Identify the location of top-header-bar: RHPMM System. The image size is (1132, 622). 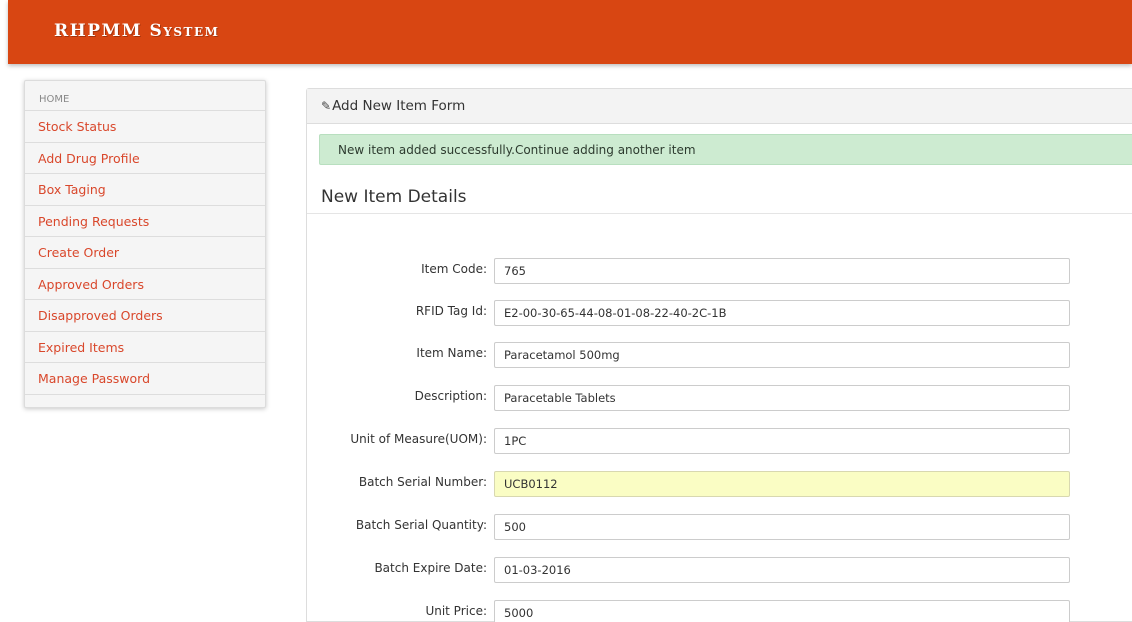
(570, 32).